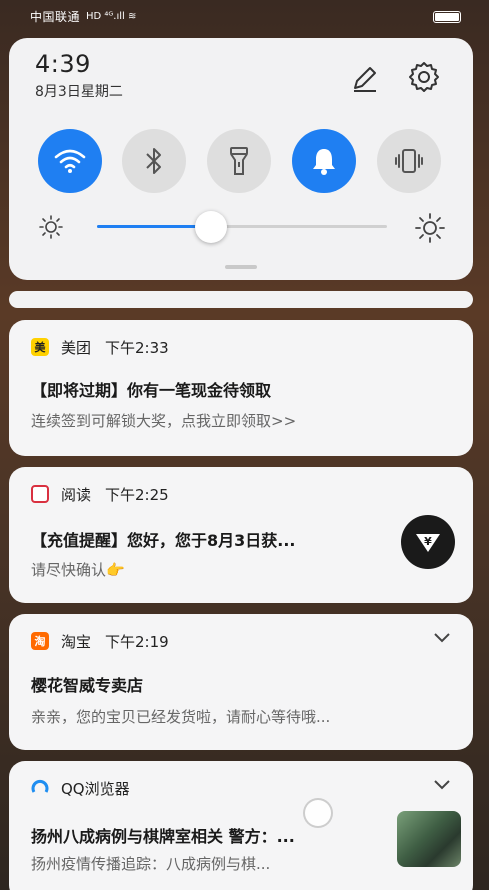 The image size is (489, 890). I want to click on wifi-icon, so click(70, 161).